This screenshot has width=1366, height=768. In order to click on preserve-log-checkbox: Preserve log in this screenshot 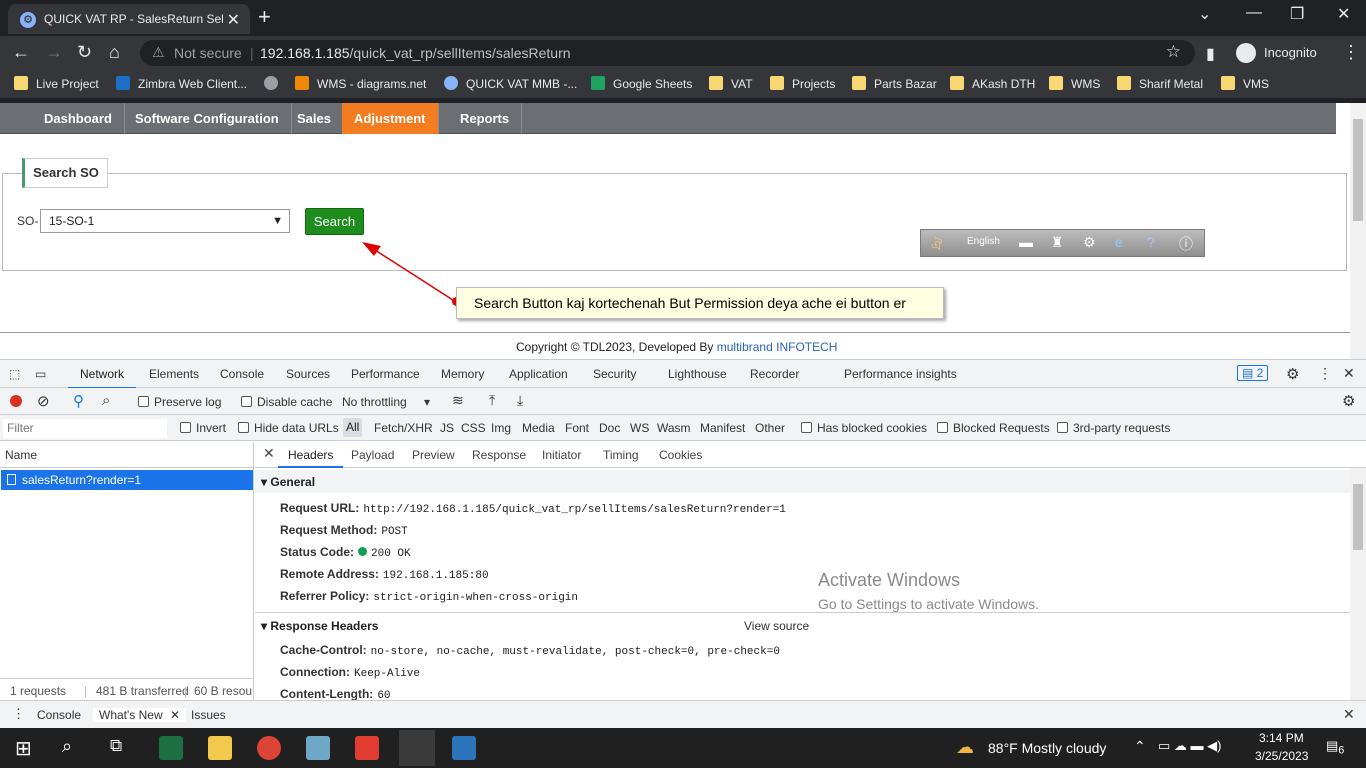, I will do `click(179, 402)`.